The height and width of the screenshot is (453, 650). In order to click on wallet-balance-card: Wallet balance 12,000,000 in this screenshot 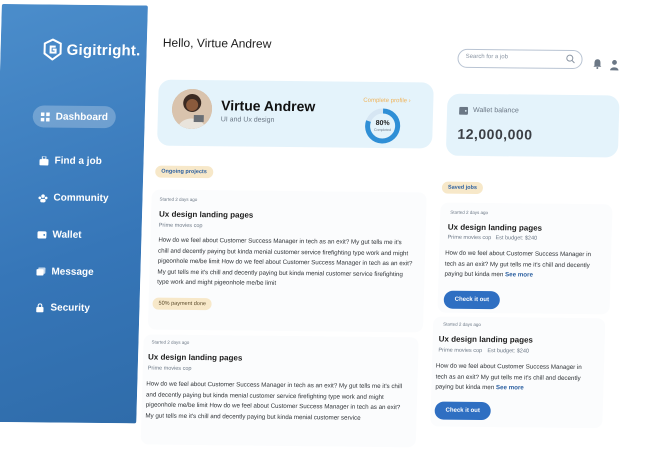, I will do `click(532, 125)`.